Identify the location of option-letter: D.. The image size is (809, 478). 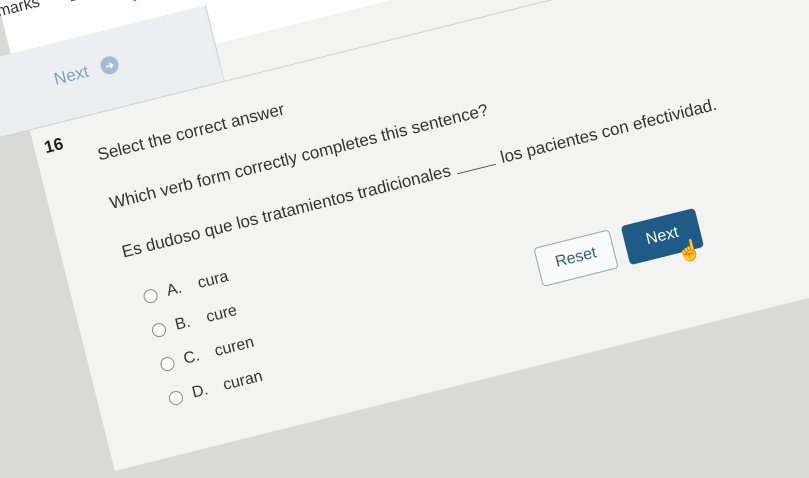
(203, 391).